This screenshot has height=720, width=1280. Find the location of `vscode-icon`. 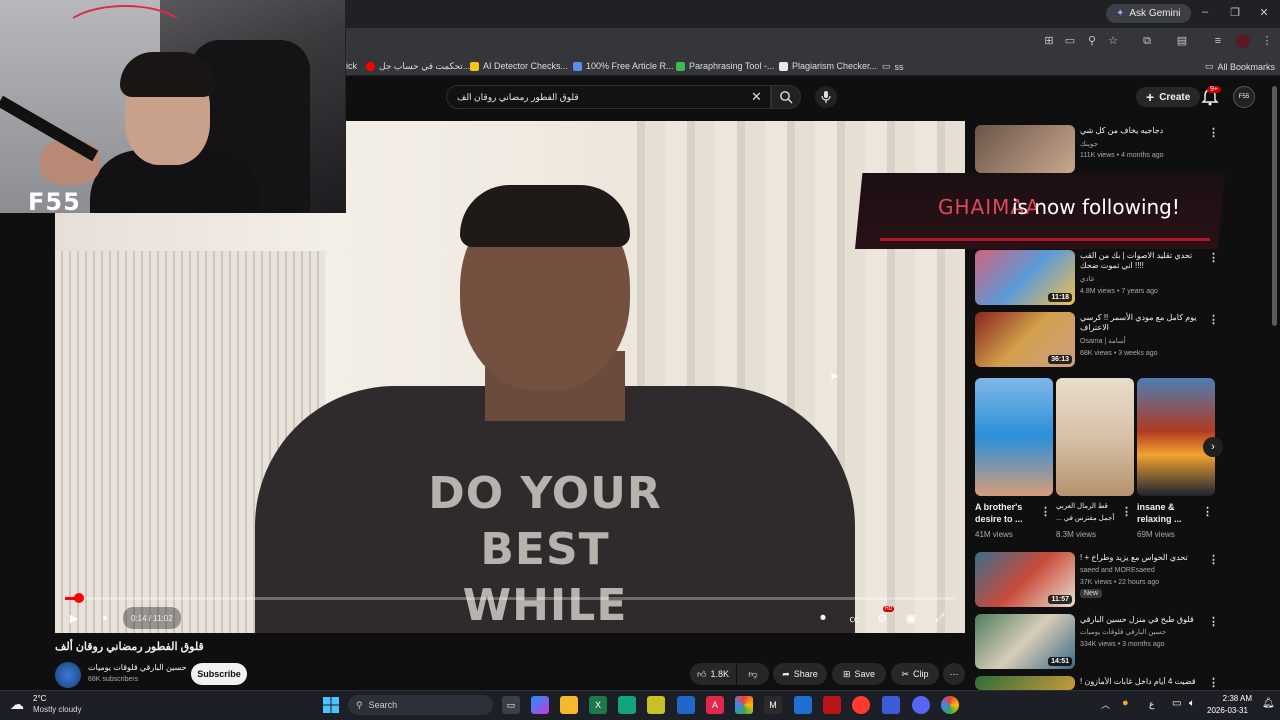

vscode-icon is located at coordinates (803, 705).